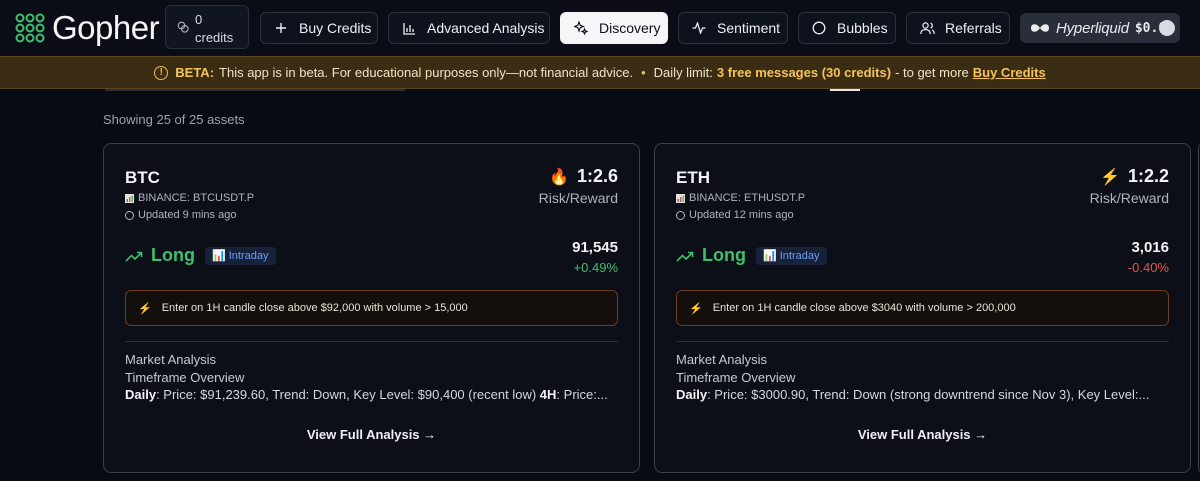 The height and width of the screenshot is (481, 1200). Describe the element at coordinates (161, 72) in the screenshot. I see `warning-icon: !` at that location.